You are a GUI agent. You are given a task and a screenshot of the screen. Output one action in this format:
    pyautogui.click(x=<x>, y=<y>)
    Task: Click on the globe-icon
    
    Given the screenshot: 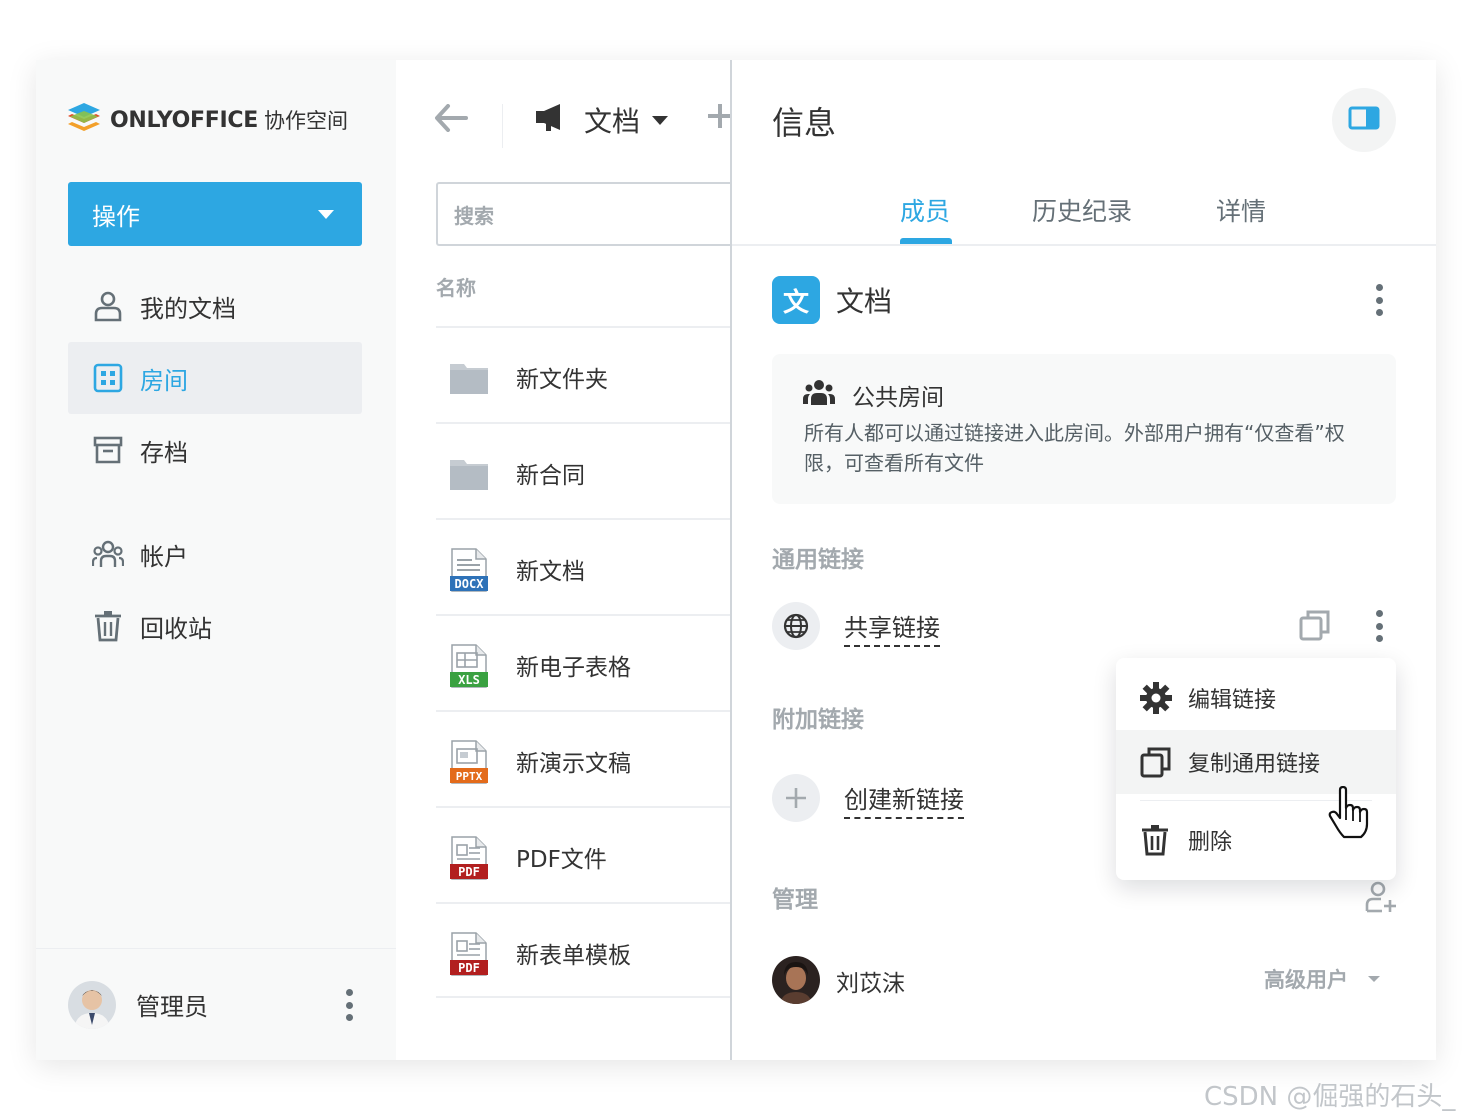 What is the action you would take?
    pyautogui.click(x=796, y=626)
    